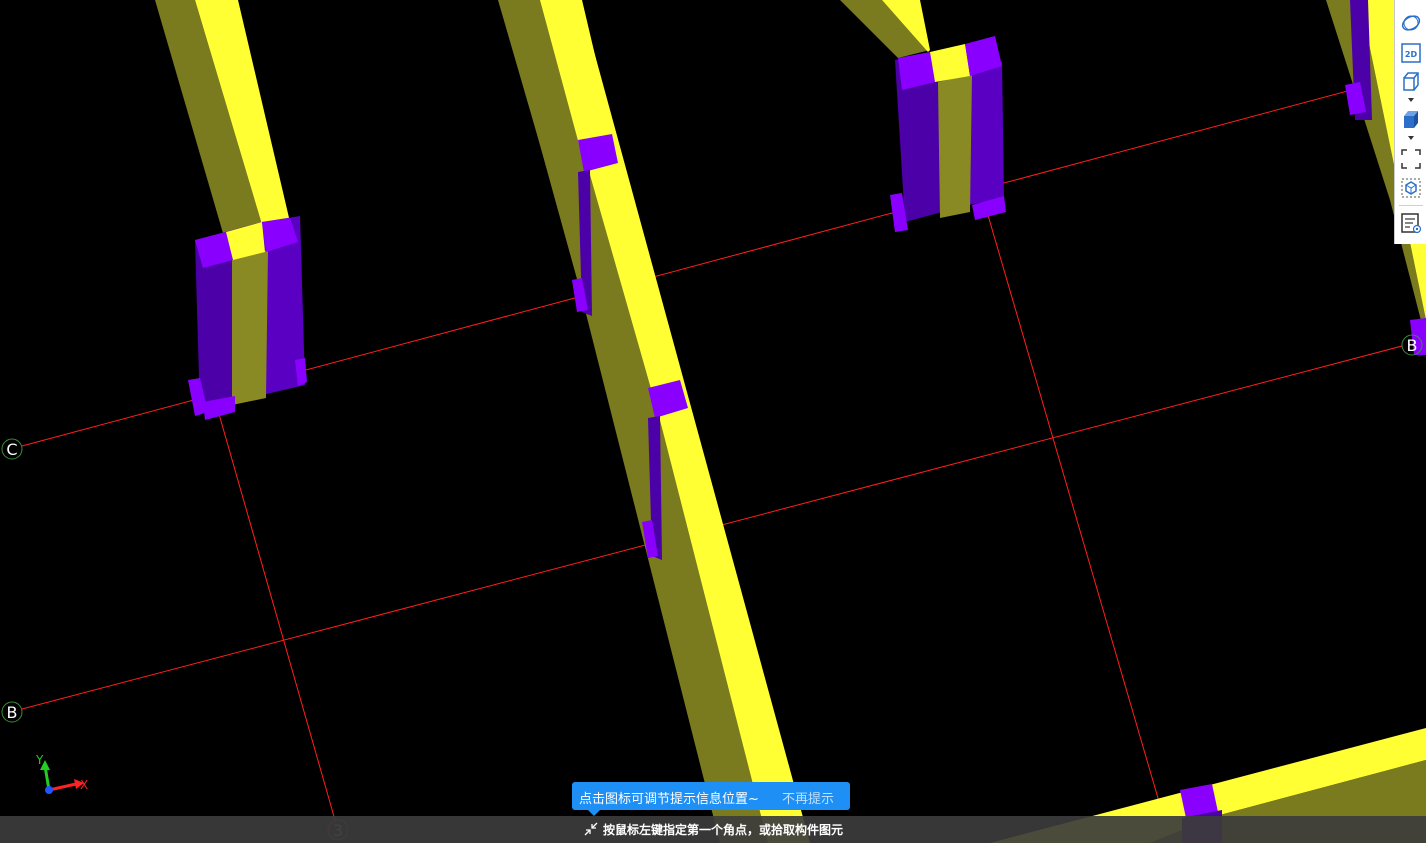 The height and width of the screenshot is (843, 1426). Describe the element at coordinates (84, 785) in the screenshot. I see `axis-gizmo-x-label: X` at that location.